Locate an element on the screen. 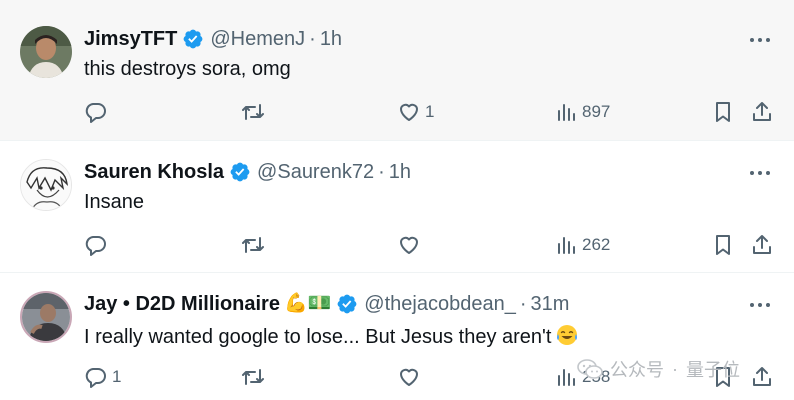 Image resolution: width=794 pixels, height=400 pixels. wechat-icon is located at coordinates (590, 369).